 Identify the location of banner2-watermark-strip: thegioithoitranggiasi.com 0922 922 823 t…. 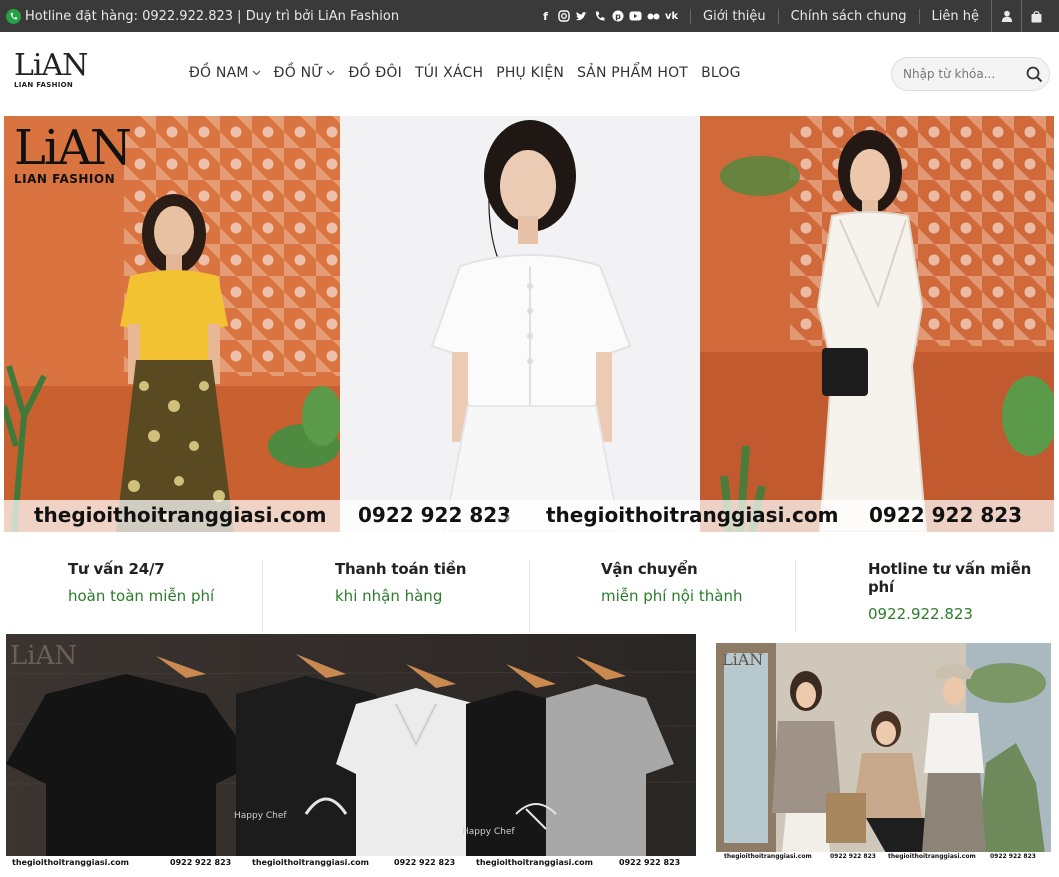
(883, 857).